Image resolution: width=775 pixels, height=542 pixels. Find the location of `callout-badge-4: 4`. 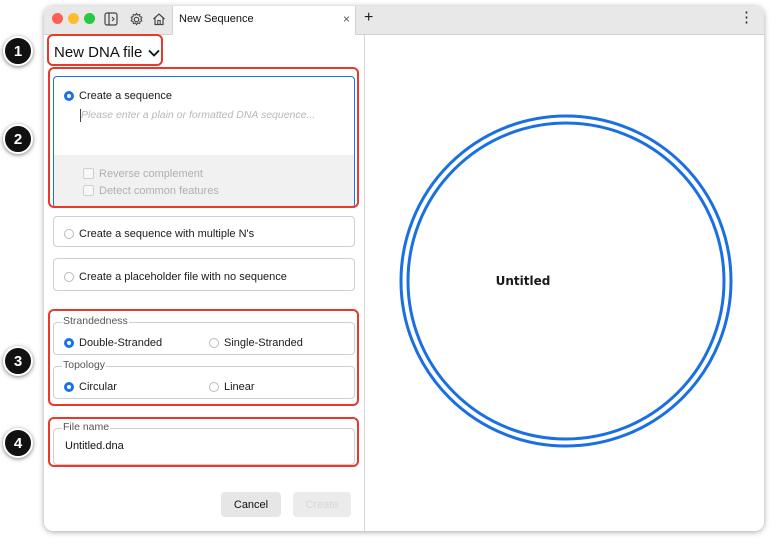

callout-badge-4: 4 is located at coordinates (18, 443).